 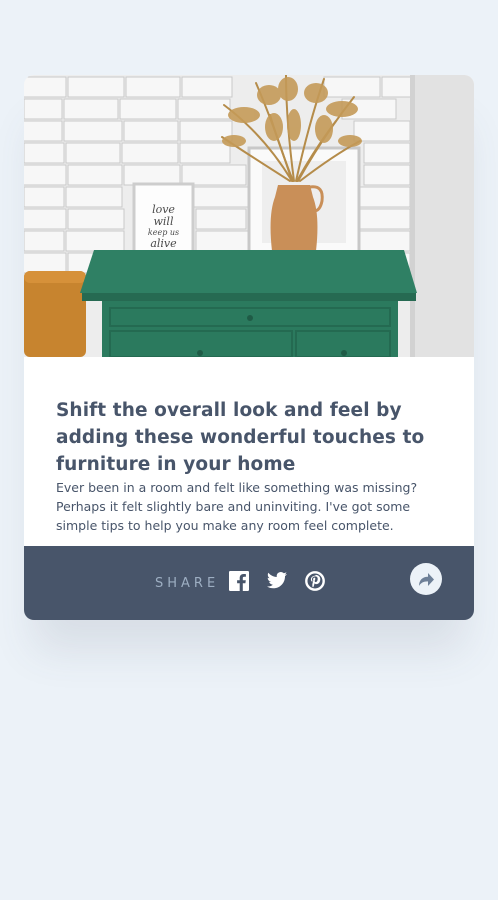 I want to click on share-bar: SHARE, so click(x=249, y=583).